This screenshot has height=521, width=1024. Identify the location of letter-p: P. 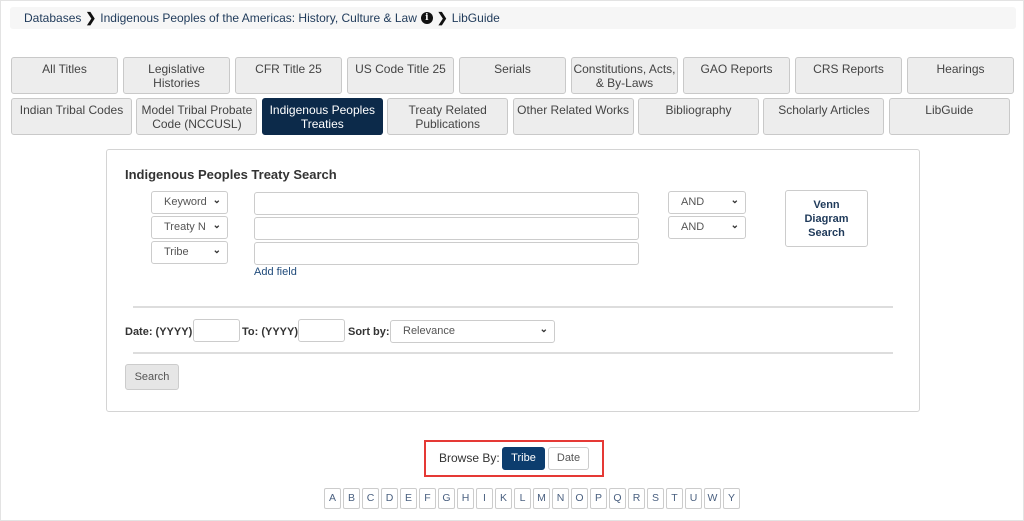
(598, 498).